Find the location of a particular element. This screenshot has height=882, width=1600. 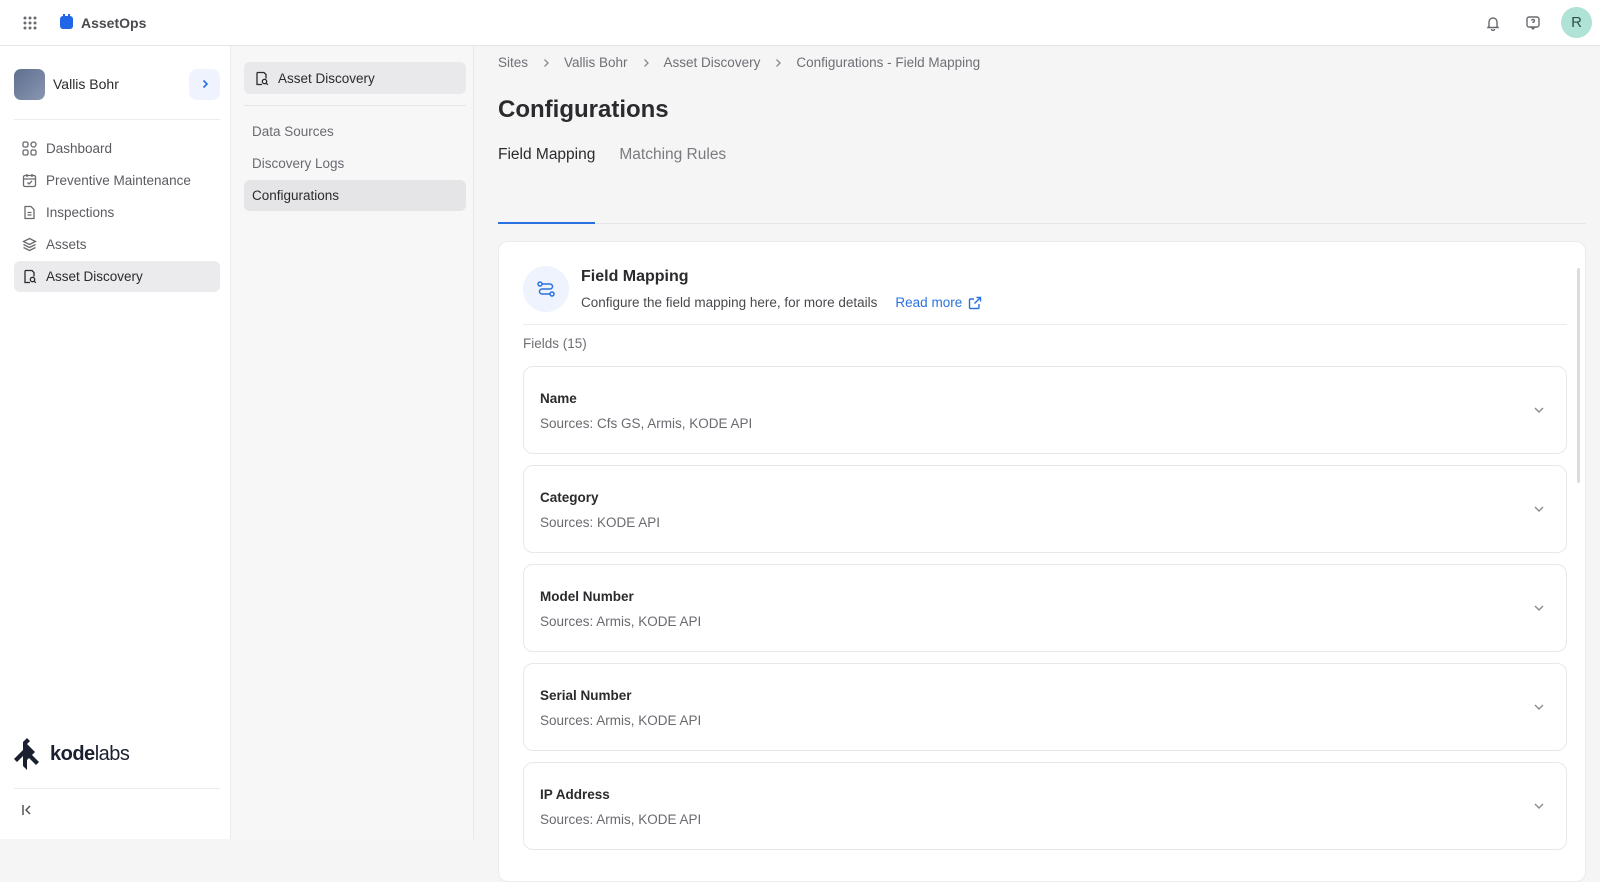

page-title: Configurations is located at coordinates (583, 109).